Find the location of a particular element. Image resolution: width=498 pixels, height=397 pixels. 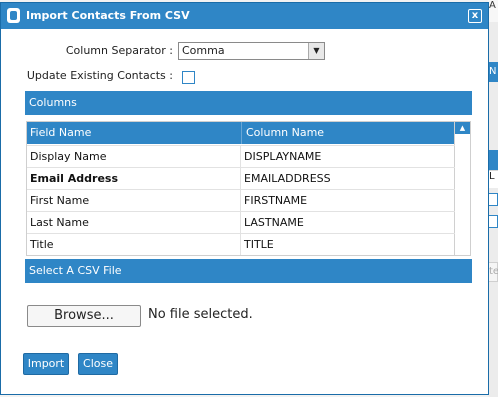

file-status-text: No file selected. is located at coordinates (200, 314).